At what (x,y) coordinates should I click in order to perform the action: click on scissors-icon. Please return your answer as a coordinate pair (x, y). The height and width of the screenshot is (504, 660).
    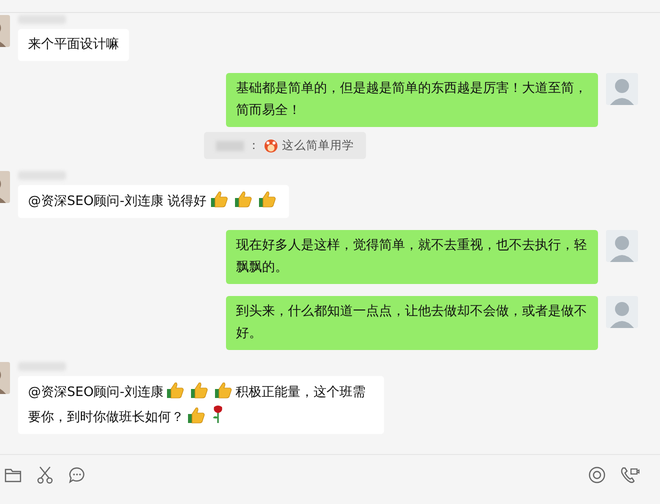
    Looking at the image, I should click on (45, 475).